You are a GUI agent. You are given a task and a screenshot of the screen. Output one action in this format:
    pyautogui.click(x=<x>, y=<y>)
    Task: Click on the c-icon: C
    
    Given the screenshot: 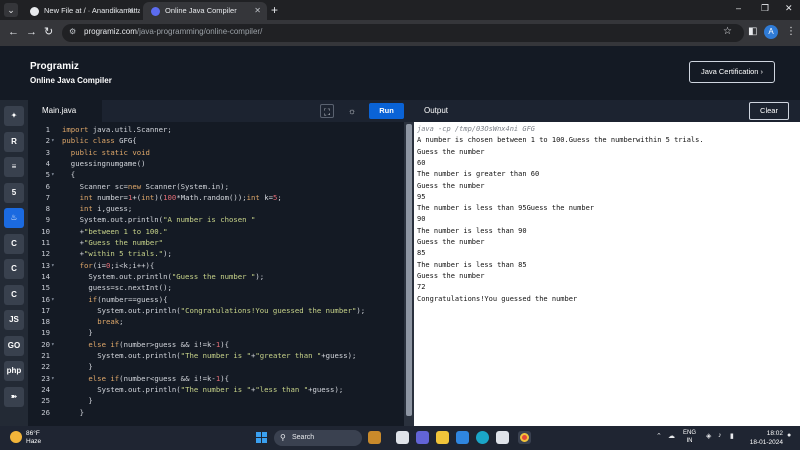 What is the action you would take?
    pyautogui.click(x=14, y=243)
    